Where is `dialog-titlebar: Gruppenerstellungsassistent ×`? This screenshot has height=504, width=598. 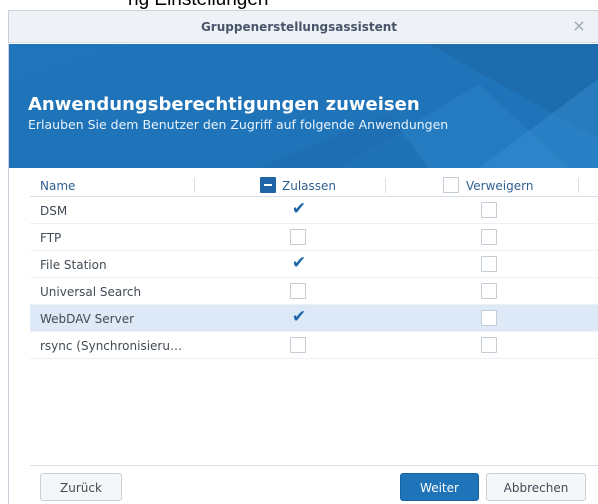 dialog-titlebar: Gruppenerstellungsassistent × is located at coordinates (303, 27).